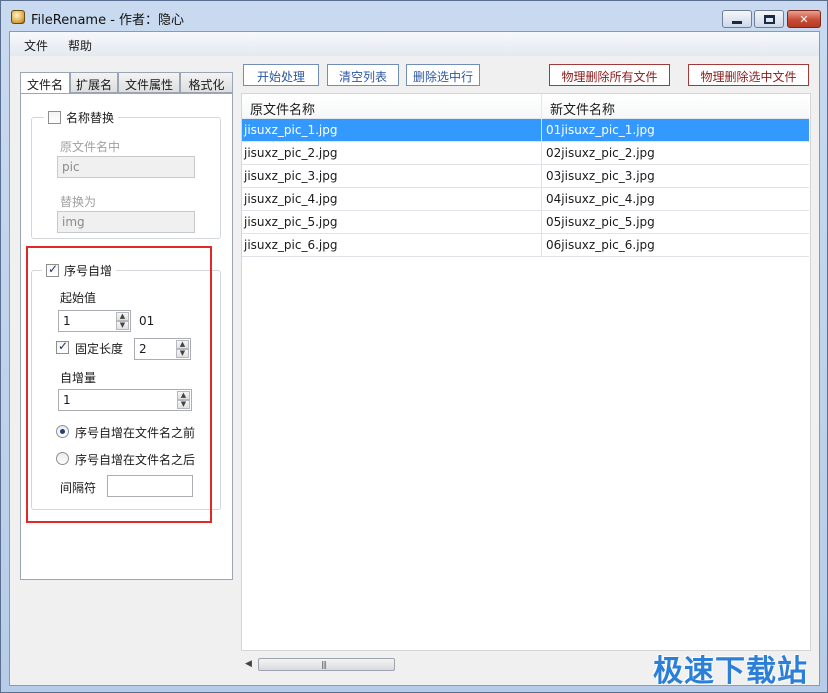 This screenshot has height=693, width=828. What do you see at coordinates (119, 384) in the screenshot?
I see `highlight-frame` at bounding box center [119, 384].